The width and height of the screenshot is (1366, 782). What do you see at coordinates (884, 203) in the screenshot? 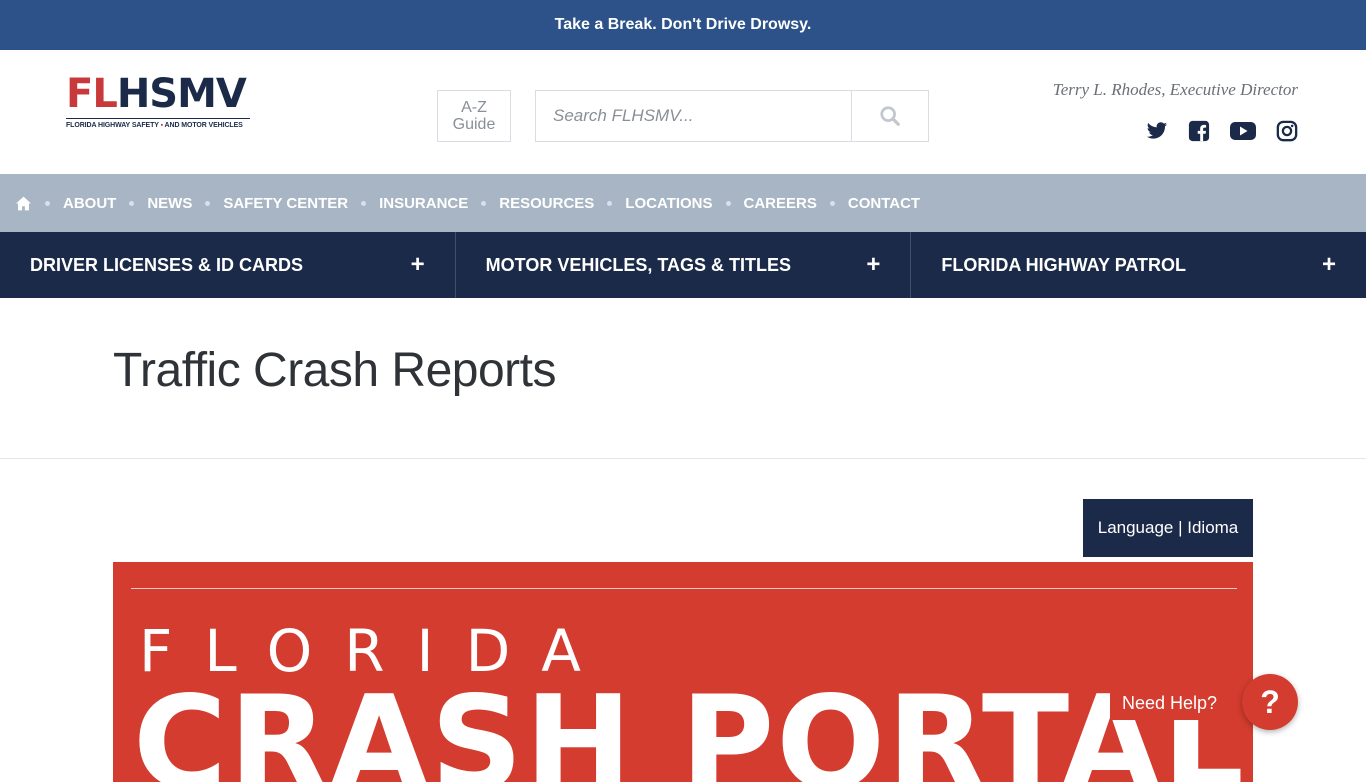
I see `nav-item-contact: CONTACT` at bounding box center [884, 203].